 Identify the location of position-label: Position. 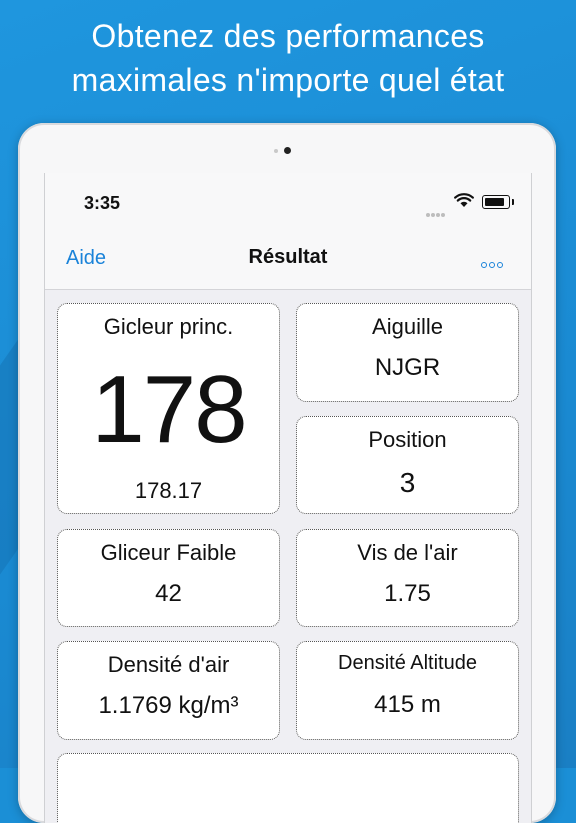
(407, 439).